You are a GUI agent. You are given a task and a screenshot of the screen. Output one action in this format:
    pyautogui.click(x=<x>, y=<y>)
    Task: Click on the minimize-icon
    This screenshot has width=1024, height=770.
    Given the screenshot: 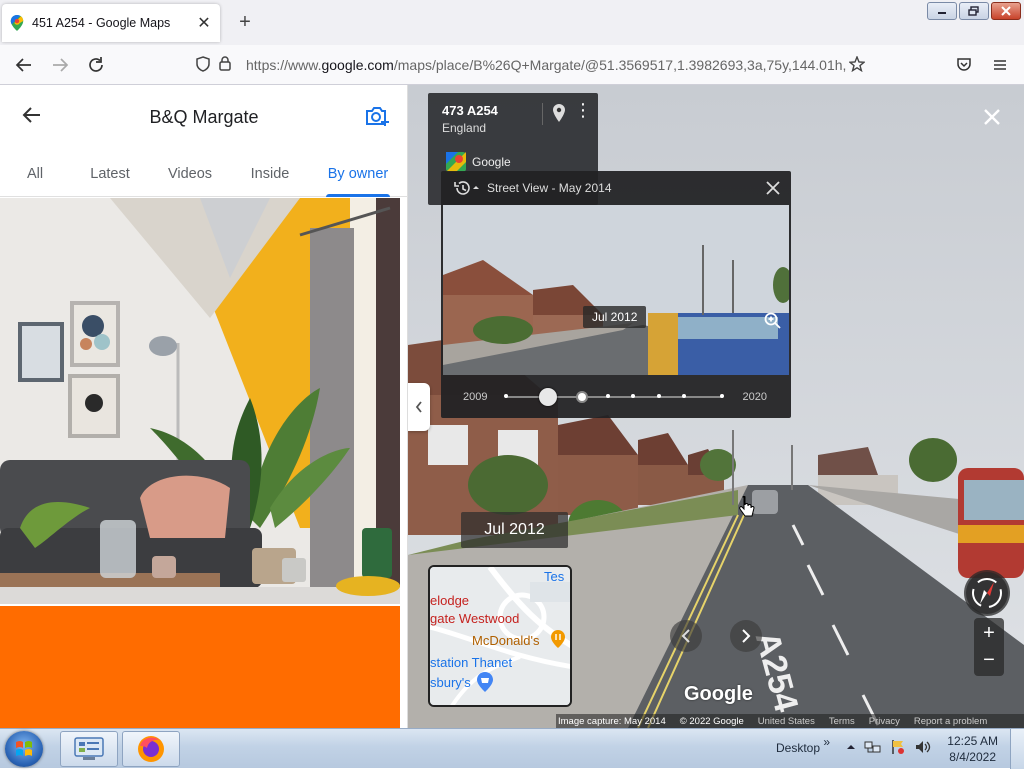 What is the action you would take?
    pyautogui.click(x=942, y=13)
    